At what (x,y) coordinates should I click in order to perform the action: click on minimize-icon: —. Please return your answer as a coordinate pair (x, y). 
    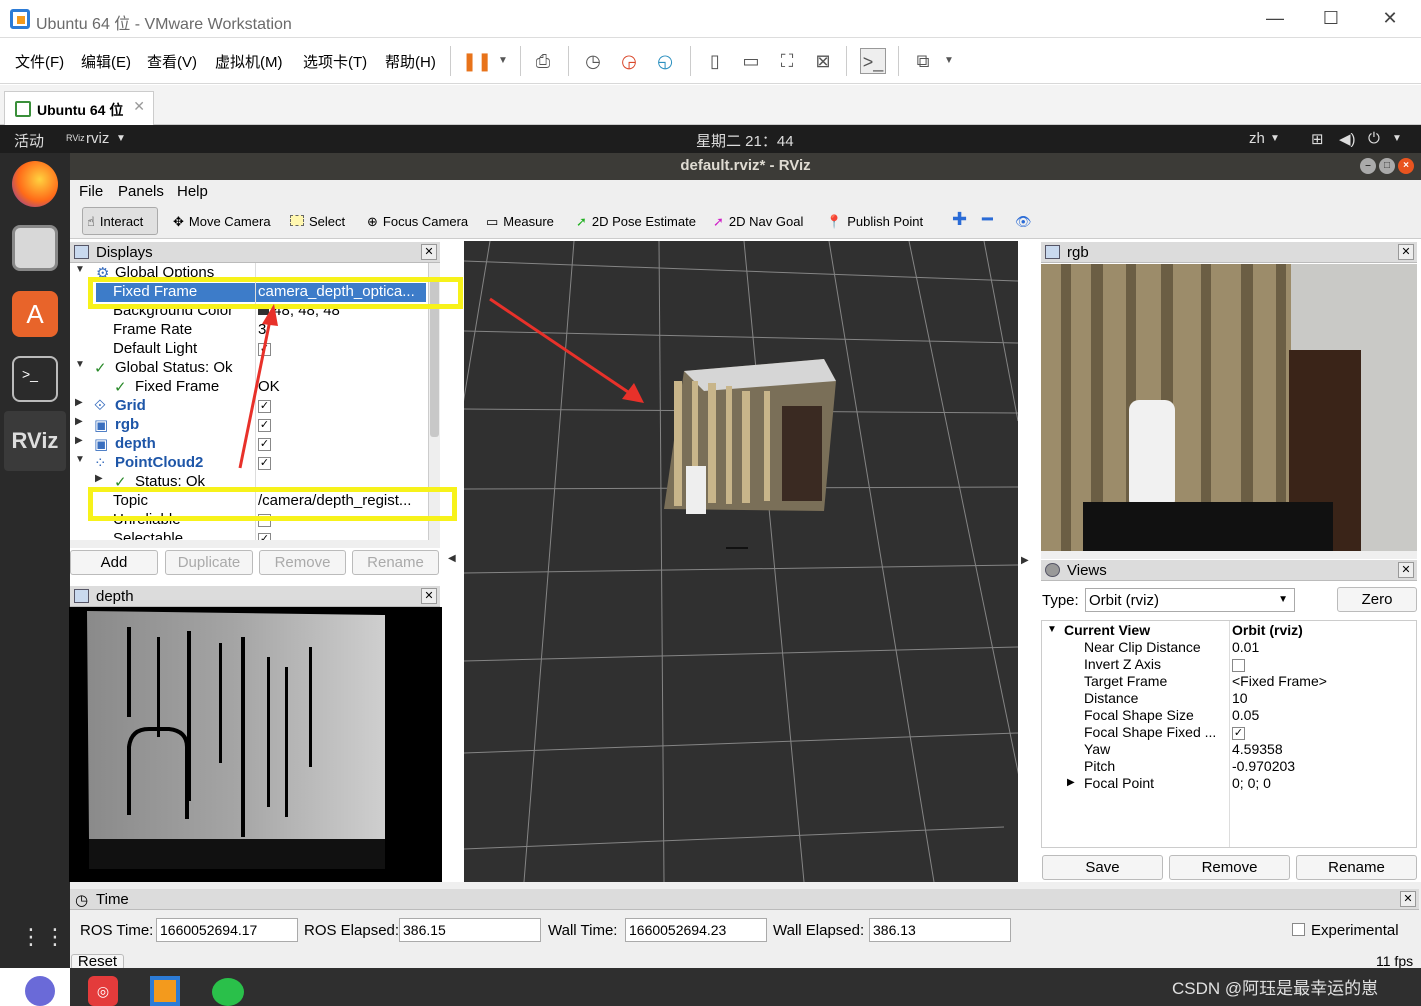
    Looking at the image, I should click on (1275, 18).